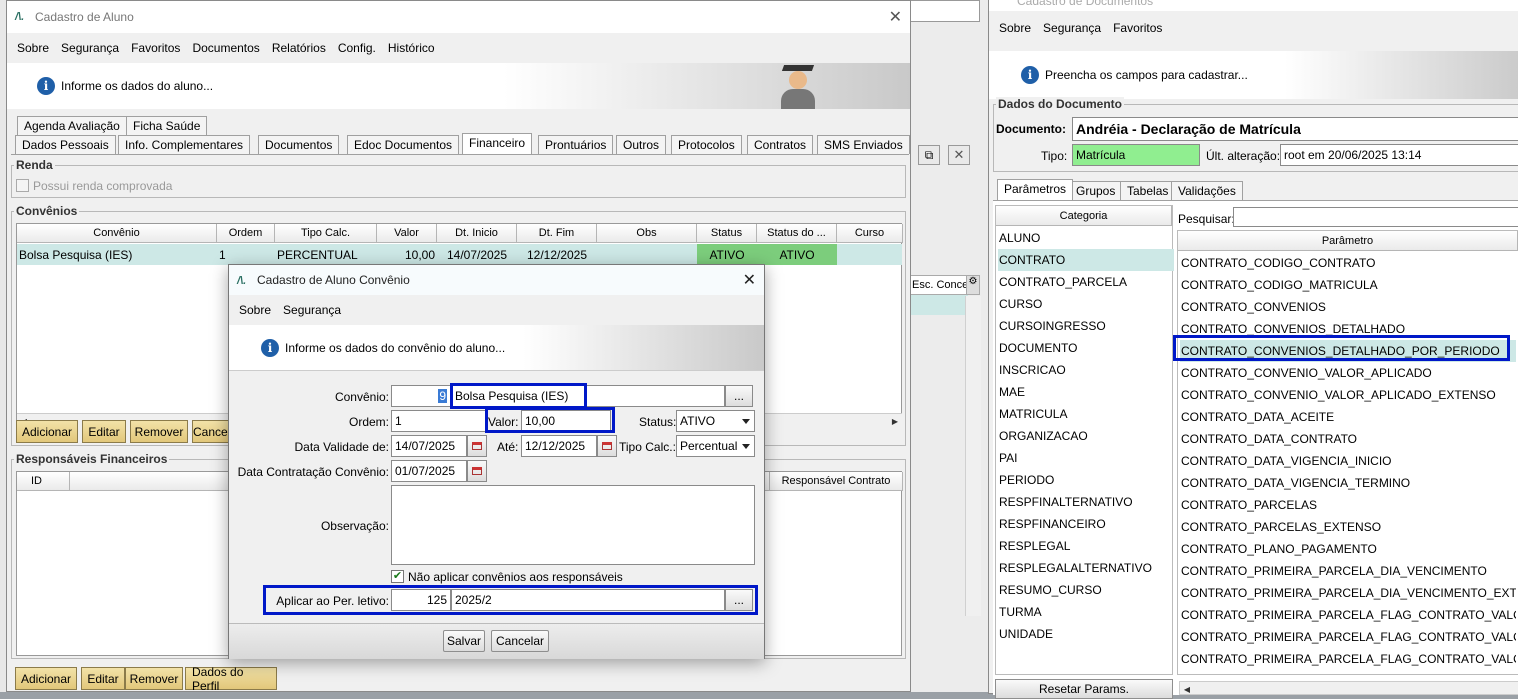 This screenshot has height=699, width=1518. Describe the element at coordinates (246, 233) in the screenshot. I see `col-ordem: Ordem` at that location.